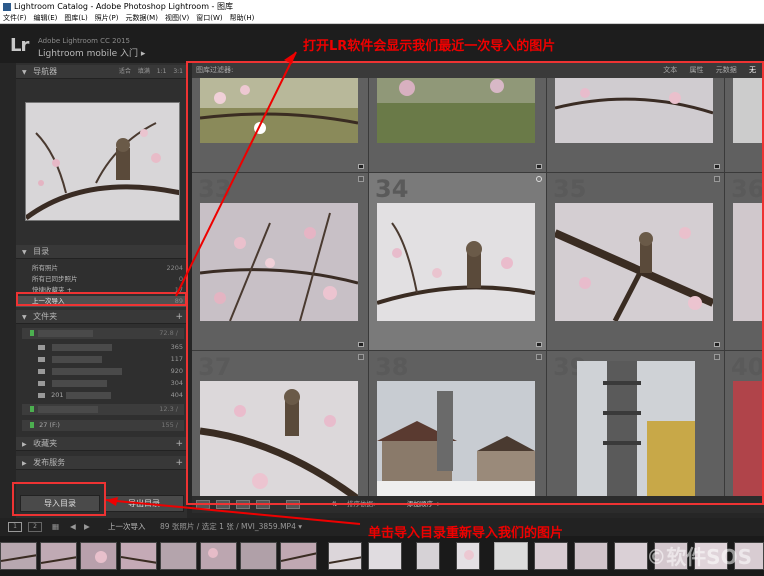 The height and width of the screenshot is (576, 764). What do you see at coordinates (233, 512) in the screenshot?
I see `arrow-line-bottom` at bounding box center [233, 512].